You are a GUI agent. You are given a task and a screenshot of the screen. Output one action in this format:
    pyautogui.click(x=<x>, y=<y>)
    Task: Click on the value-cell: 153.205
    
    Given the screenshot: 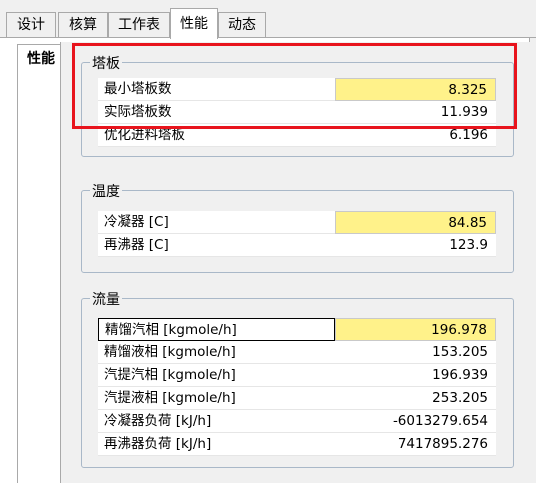 What is the action you would take?
    pyautogui.click(x=415, y=352)
    